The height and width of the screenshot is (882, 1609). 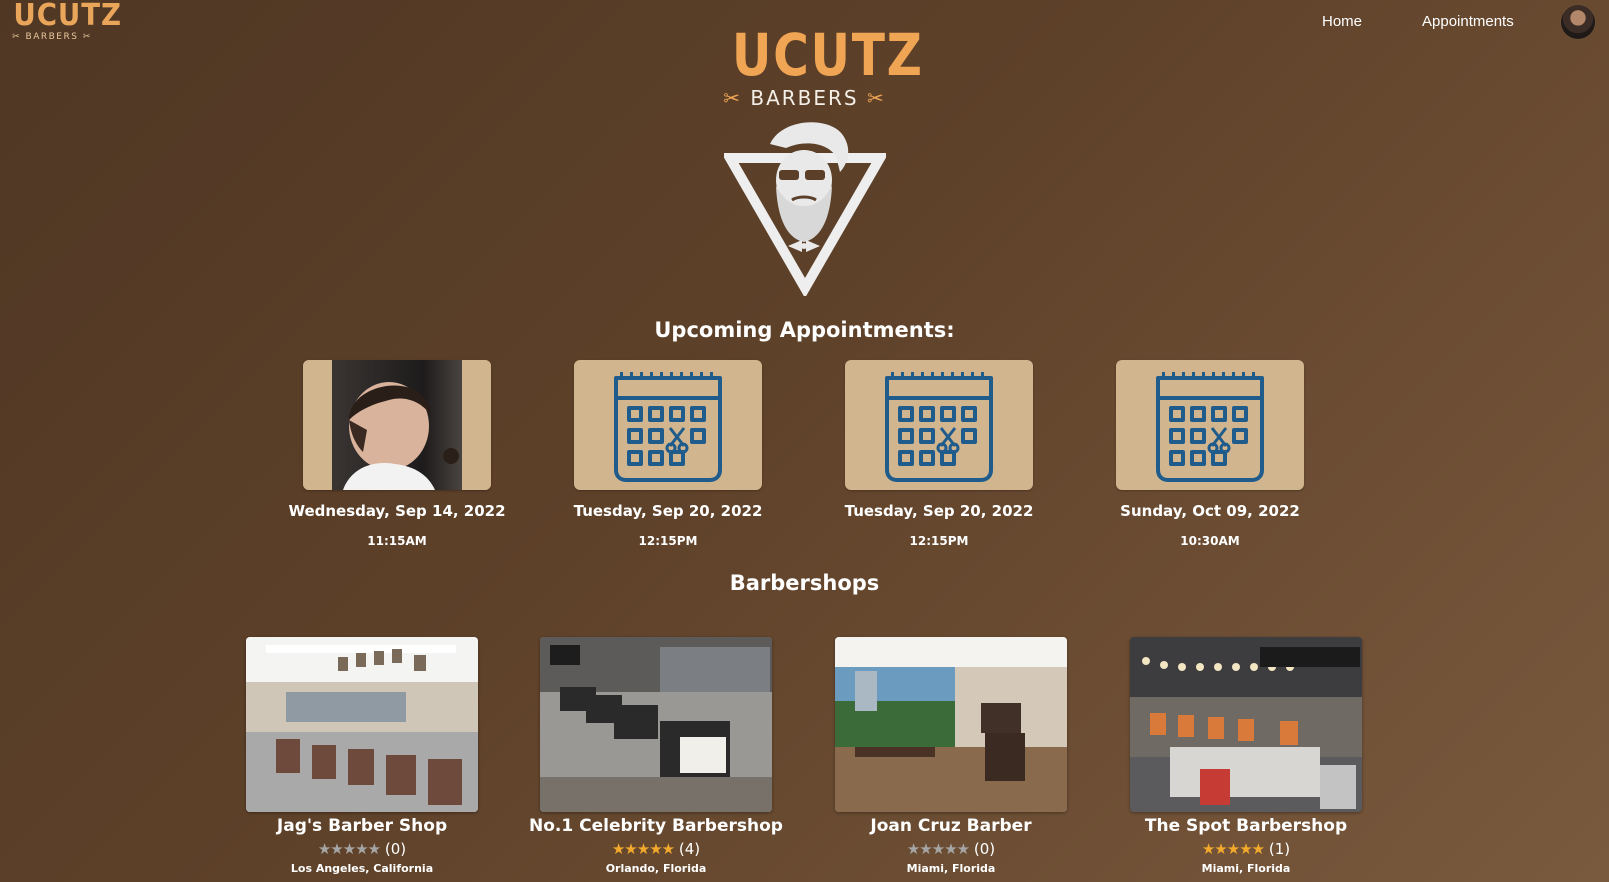 What do you see at coordinates (805, 209) in the screenshot?
I see `bearded-barber-icon` at bounding box center [805, 209].